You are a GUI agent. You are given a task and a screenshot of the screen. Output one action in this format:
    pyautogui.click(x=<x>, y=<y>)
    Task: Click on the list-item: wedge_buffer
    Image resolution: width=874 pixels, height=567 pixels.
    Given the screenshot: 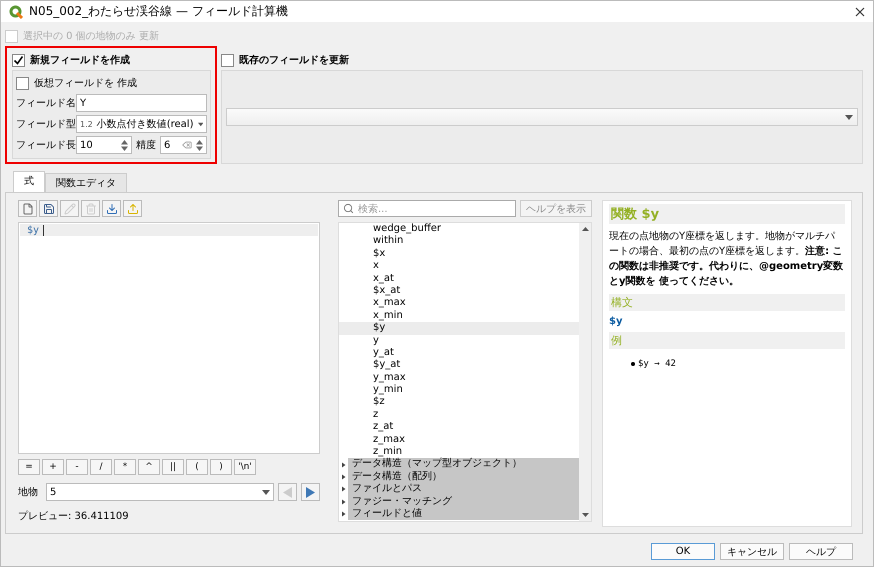 What is the action you would take?
    pyautogui.click(x=459, y=229)
    